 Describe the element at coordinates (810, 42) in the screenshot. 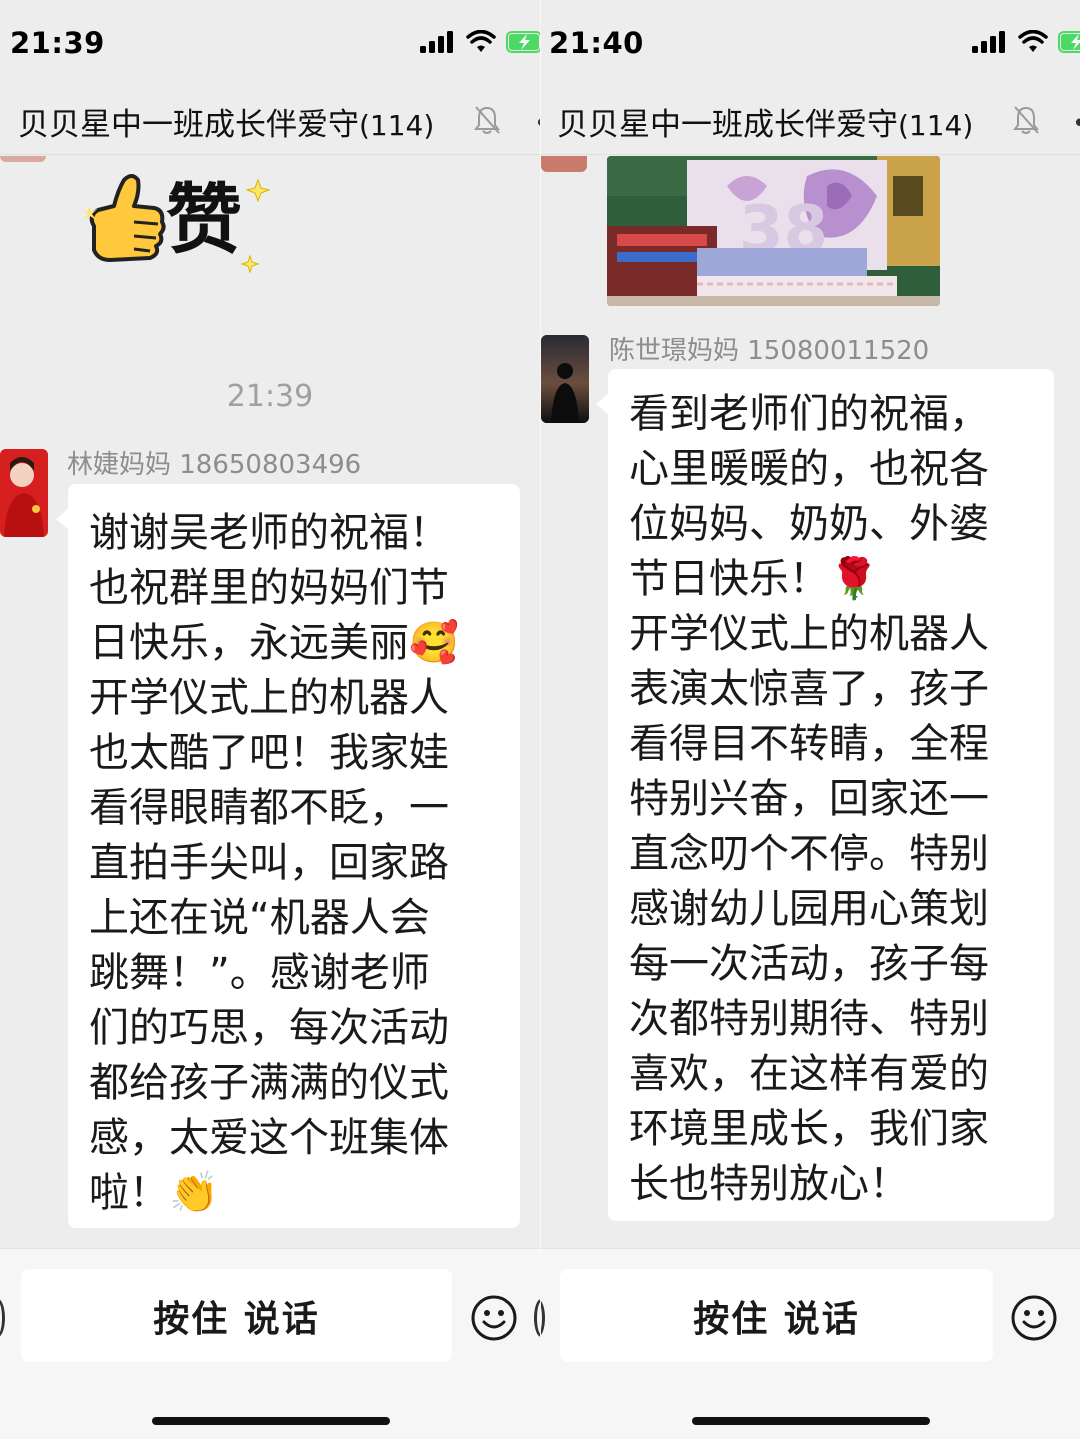

I see `status-bar: 21:40` at that location.